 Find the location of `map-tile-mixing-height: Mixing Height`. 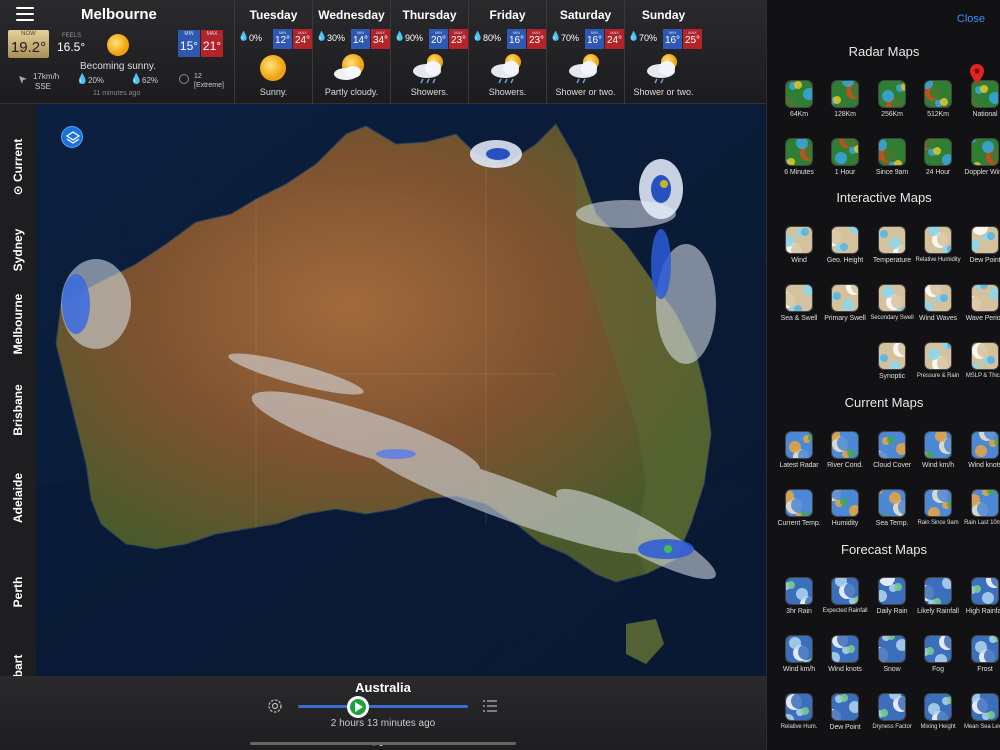

map-tile-mixing-height: Mixing Height is located at coordinates (938, 711).